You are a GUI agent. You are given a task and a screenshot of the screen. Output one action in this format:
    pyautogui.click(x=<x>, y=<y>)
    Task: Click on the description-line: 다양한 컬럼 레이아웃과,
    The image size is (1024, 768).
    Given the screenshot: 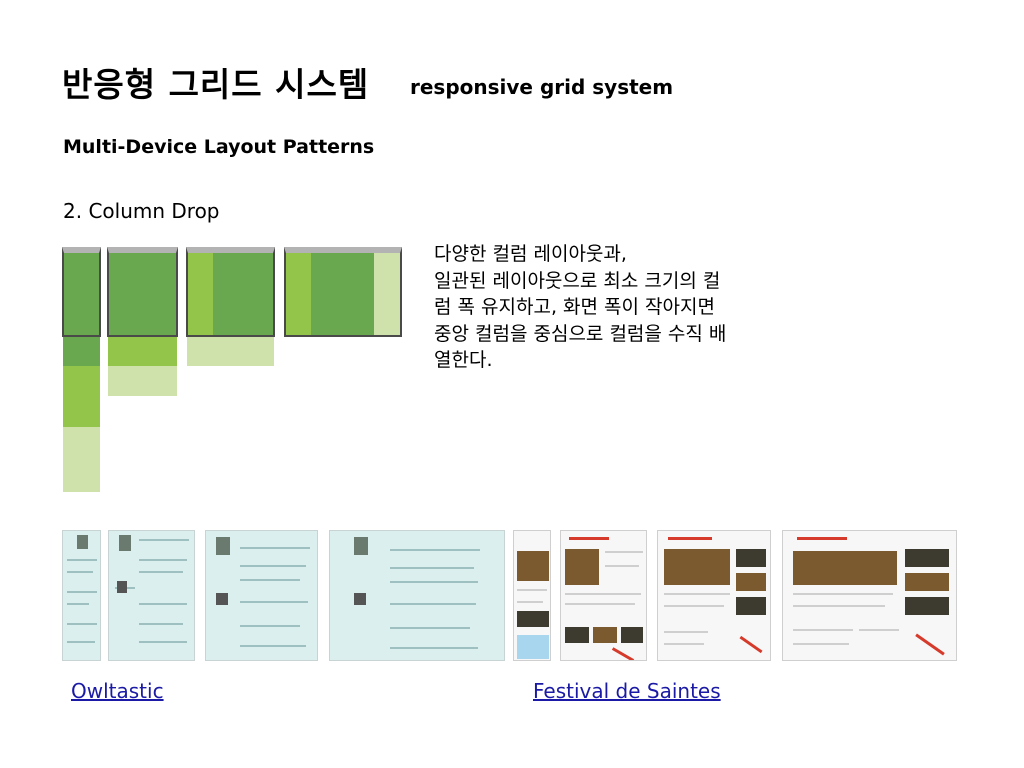 What is the action you would take?
    pyautogui.click(x=530, y=254)
    